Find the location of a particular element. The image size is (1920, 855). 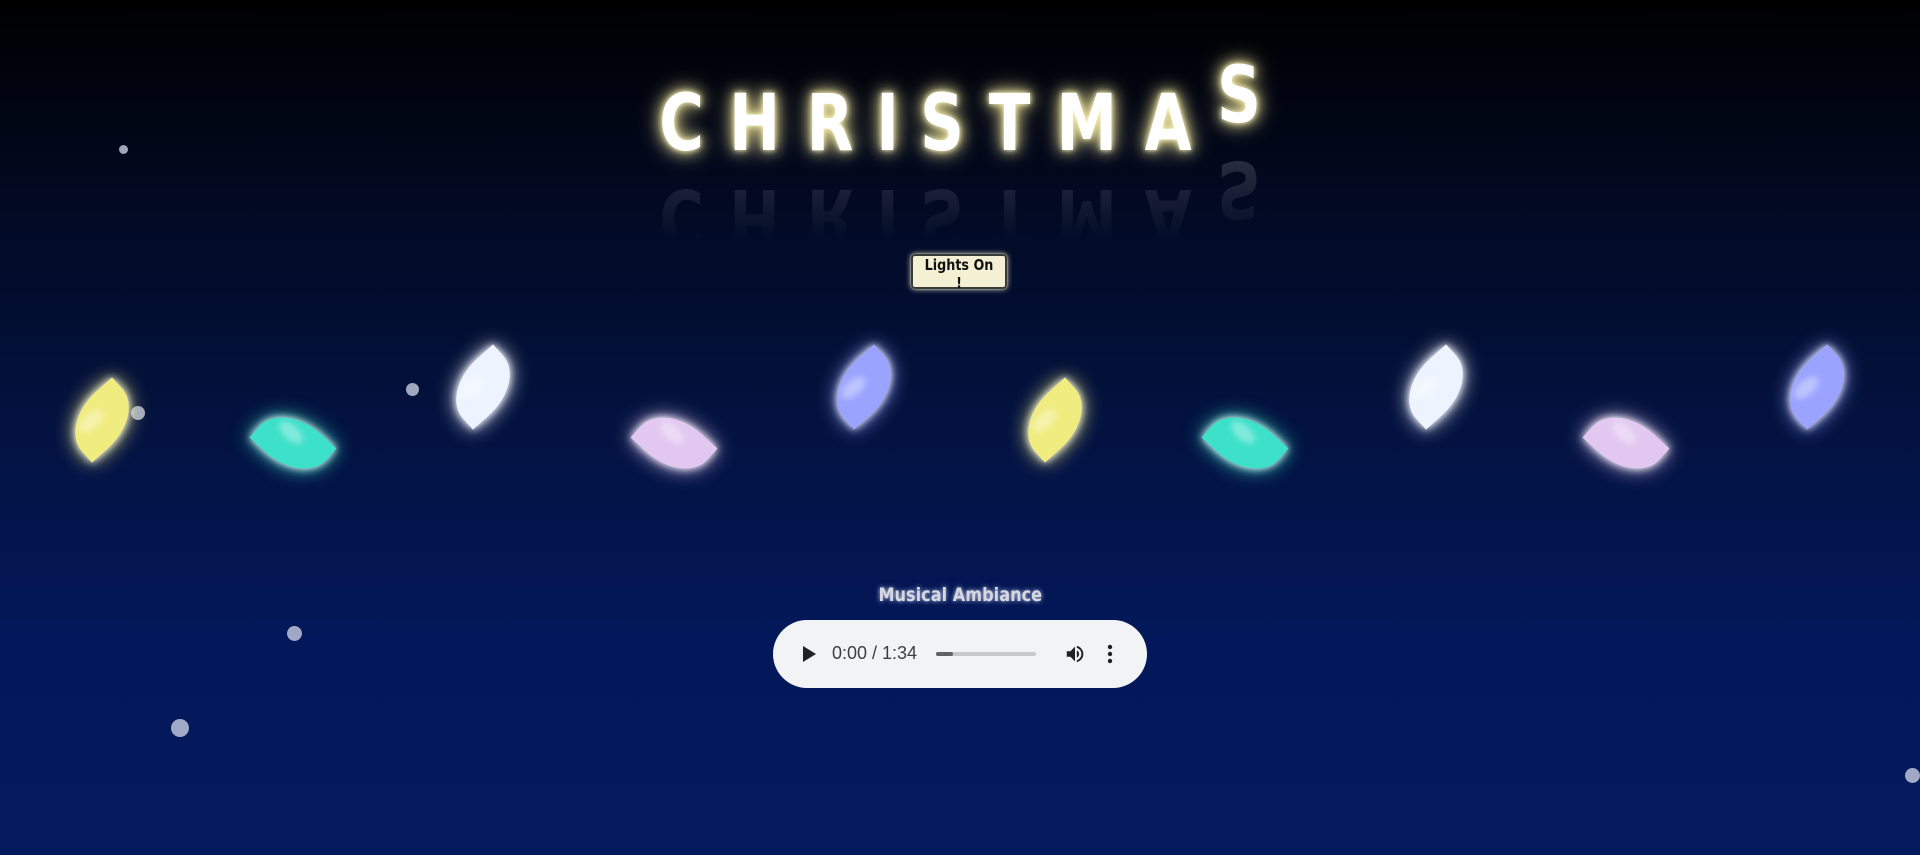

title-letter: I is located at coordinates (887, 124).